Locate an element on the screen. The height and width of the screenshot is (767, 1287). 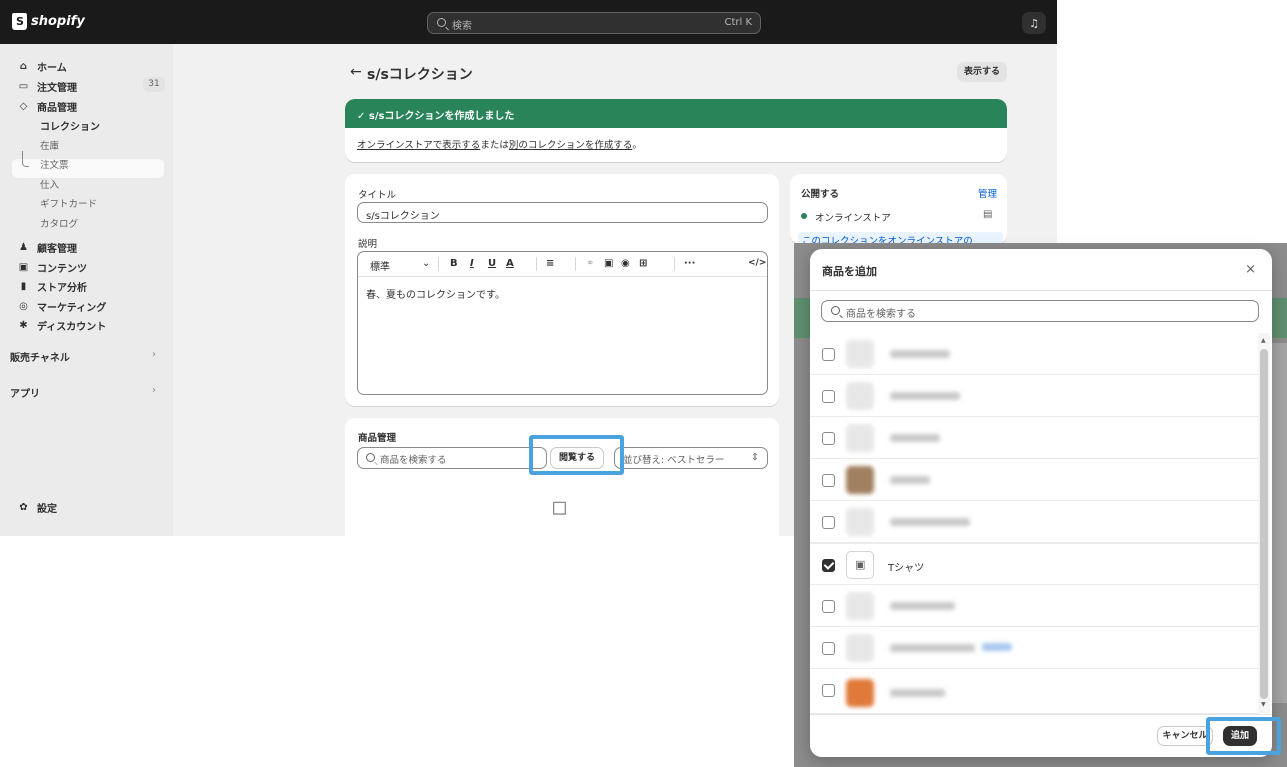
sidebar-section-label: アプリ is located at coordinates (25, 394).